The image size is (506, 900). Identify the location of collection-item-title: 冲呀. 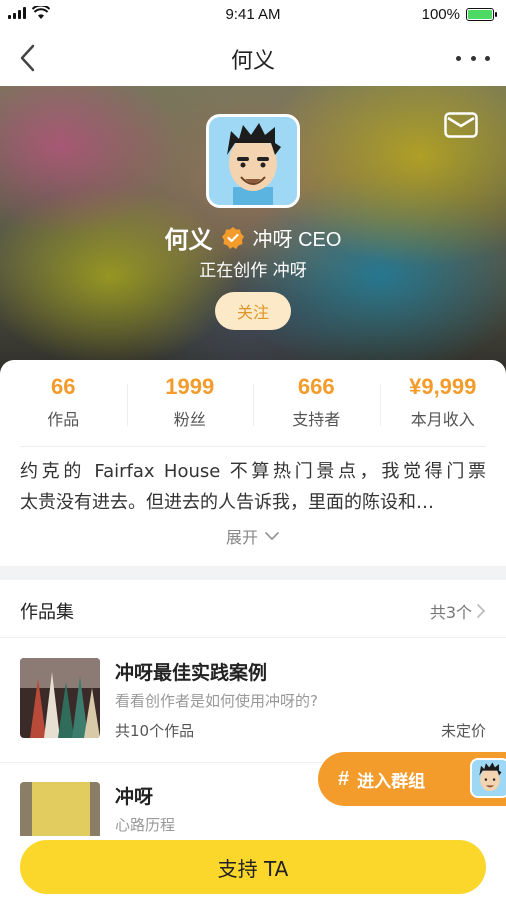
(134, 797).